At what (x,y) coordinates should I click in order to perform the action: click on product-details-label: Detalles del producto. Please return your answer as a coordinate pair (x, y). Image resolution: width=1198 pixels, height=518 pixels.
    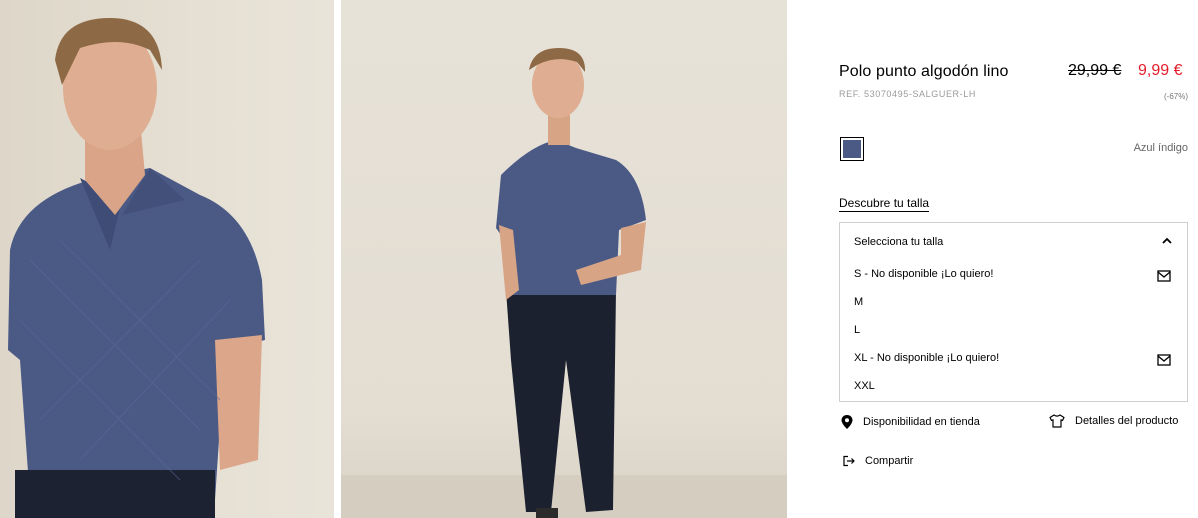
    Looking at the image, I should click on (1127, 421).